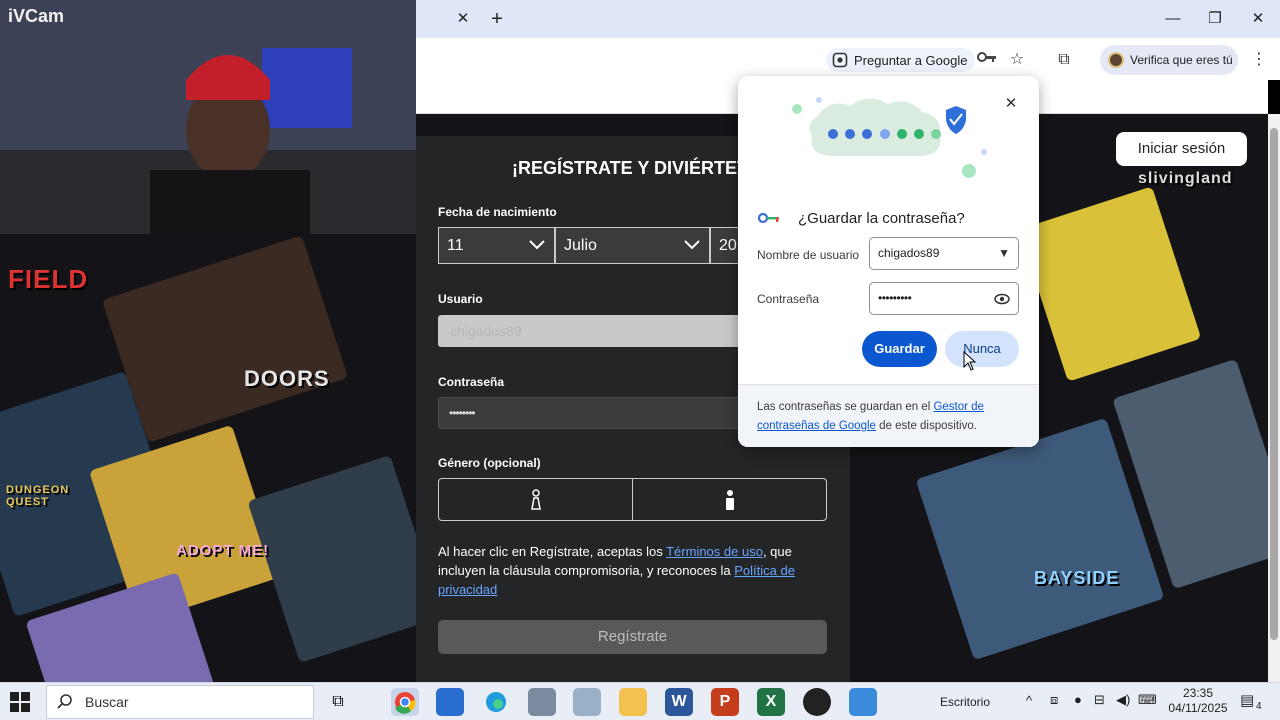  Describe the element at coordinates (965, 702) in the screenshot. I see `desktop-toolbar-label: Escritorio` at that location.